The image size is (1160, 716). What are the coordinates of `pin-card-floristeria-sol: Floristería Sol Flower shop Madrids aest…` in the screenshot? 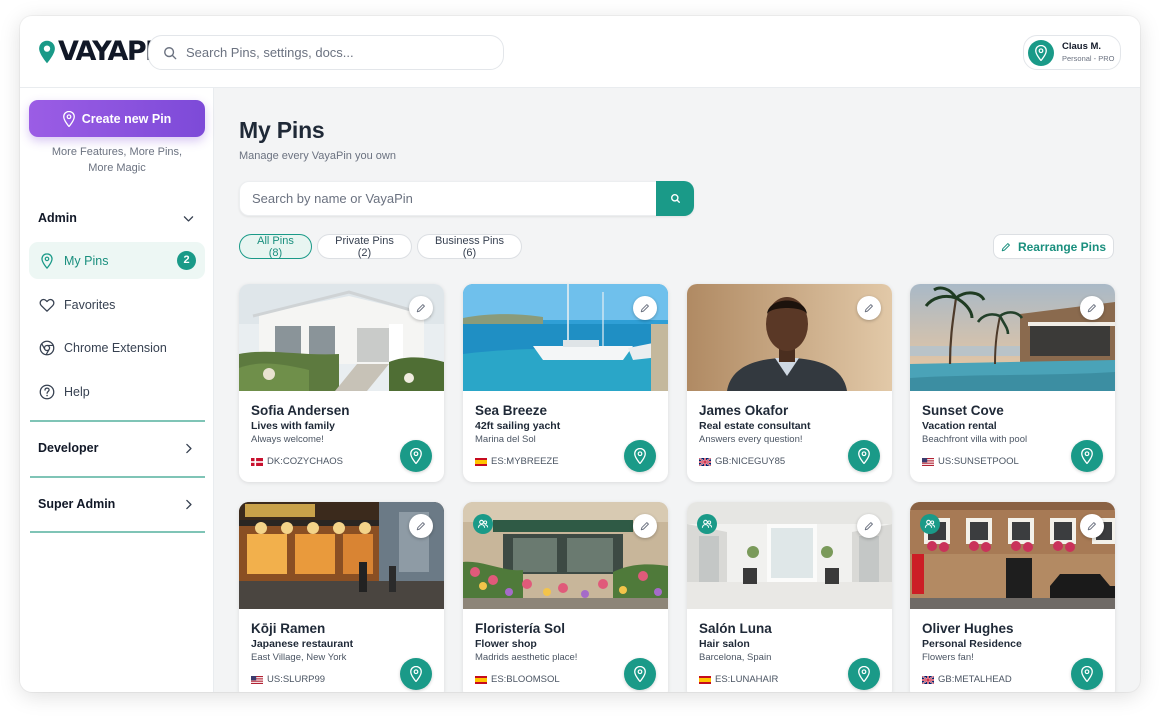 It's located at (565, 597).